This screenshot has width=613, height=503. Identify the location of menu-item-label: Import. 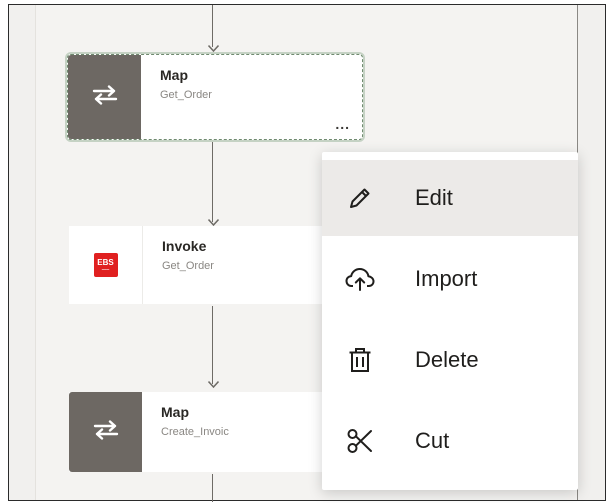
(446, 278).